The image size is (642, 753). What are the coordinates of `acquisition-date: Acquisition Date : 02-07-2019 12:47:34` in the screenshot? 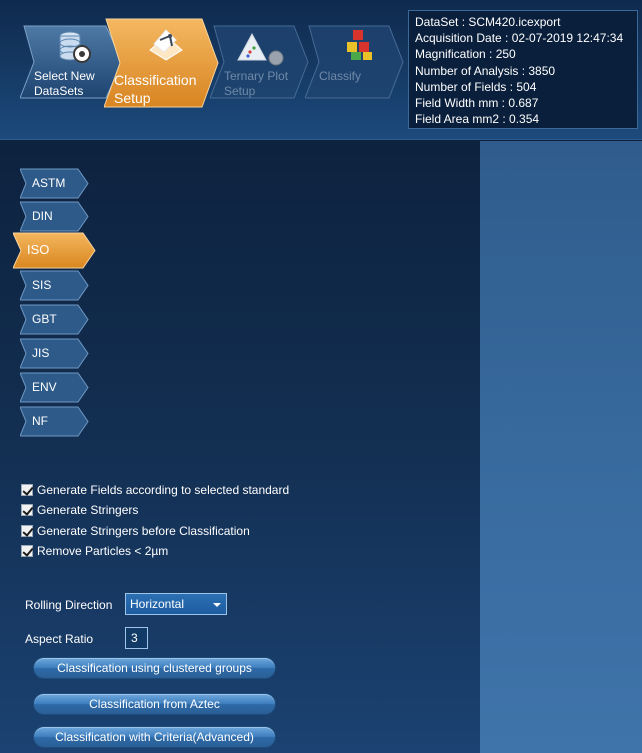 It's located at (519, 38).